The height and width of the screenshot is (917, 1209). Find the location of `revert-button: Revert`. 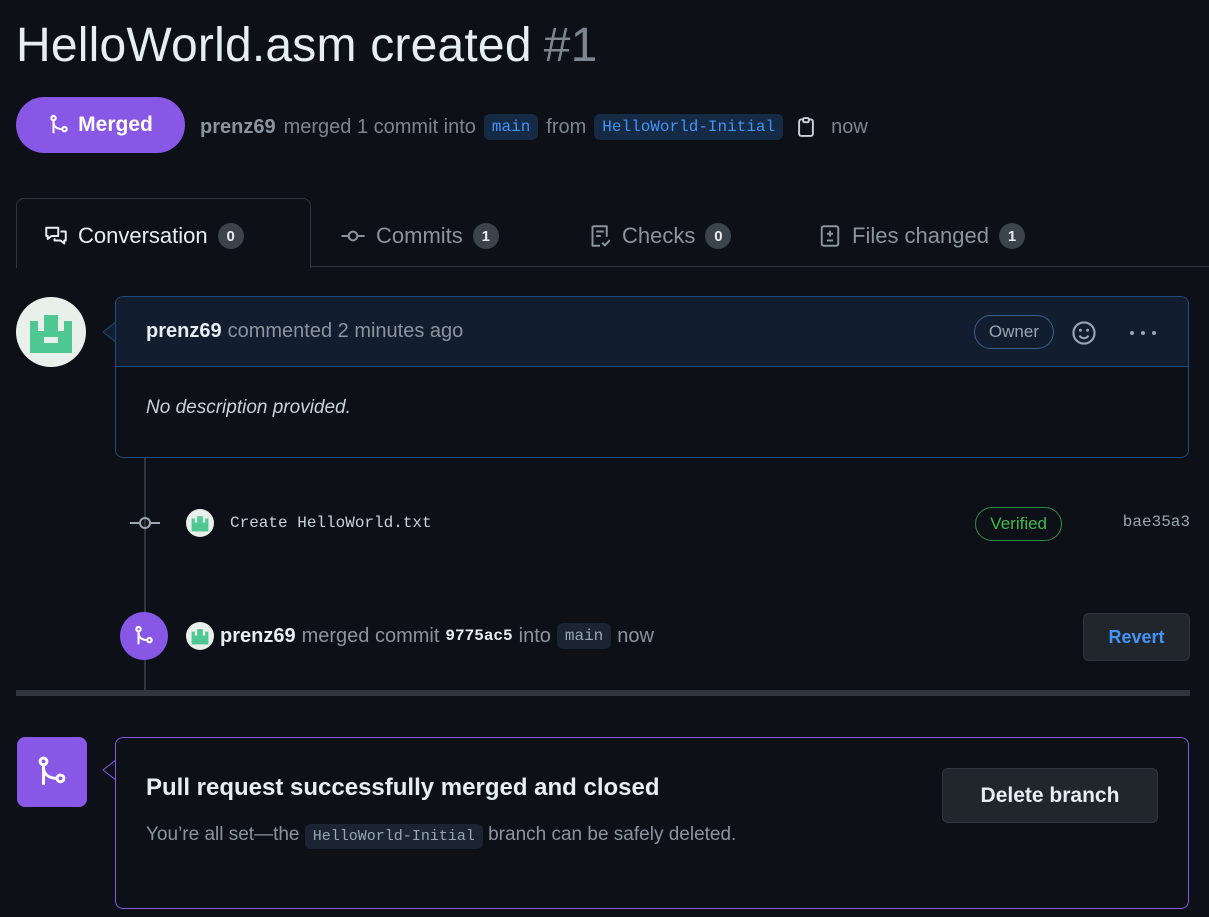

revert-button: Revert is located at coordinates (1136, 637).